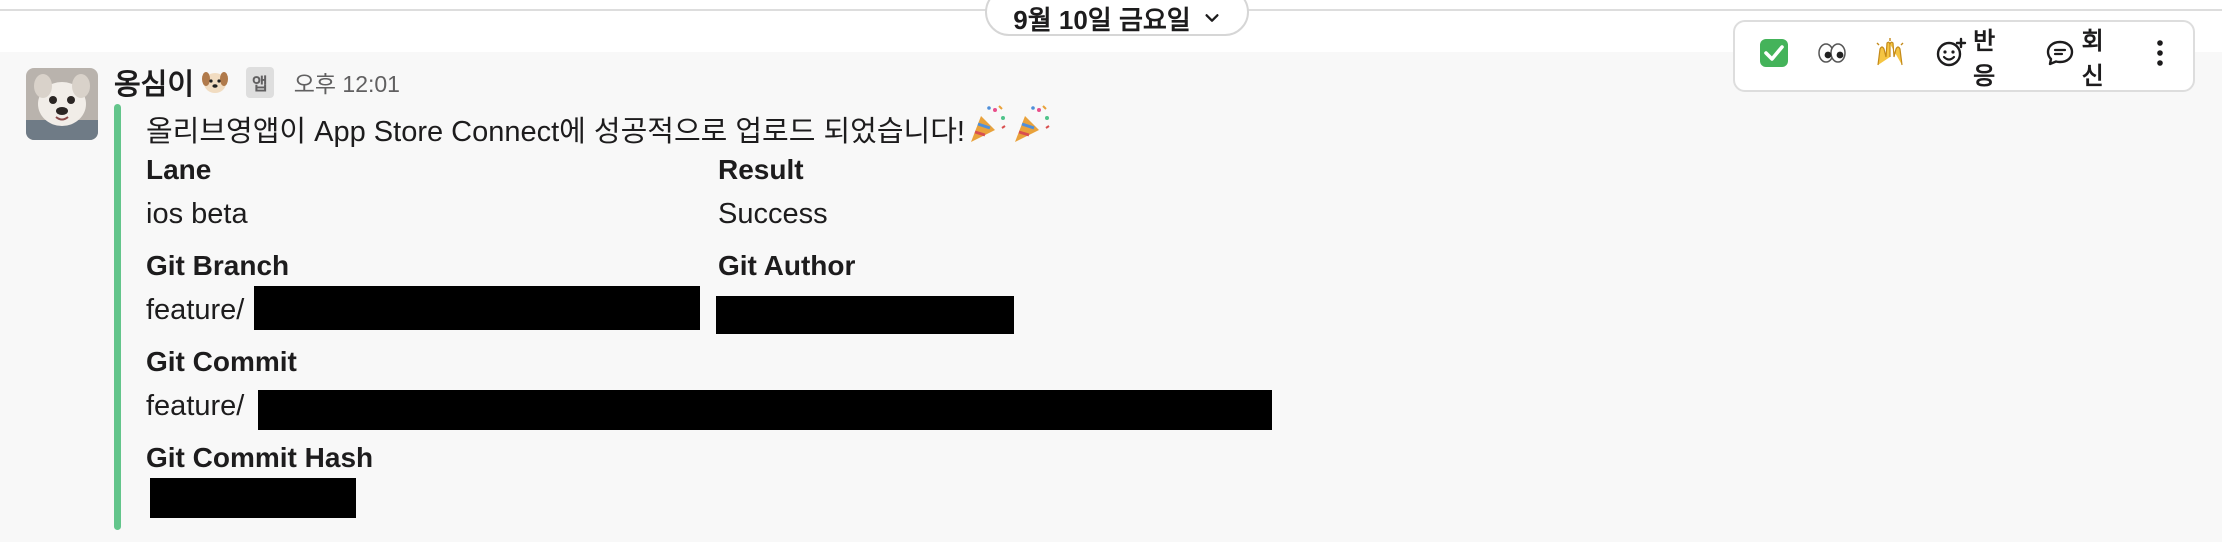  What do you see at coordinates (195, 406) in the screenshot?
I see `field-value-git-commit: feature/` at bounding box center [195, 406].